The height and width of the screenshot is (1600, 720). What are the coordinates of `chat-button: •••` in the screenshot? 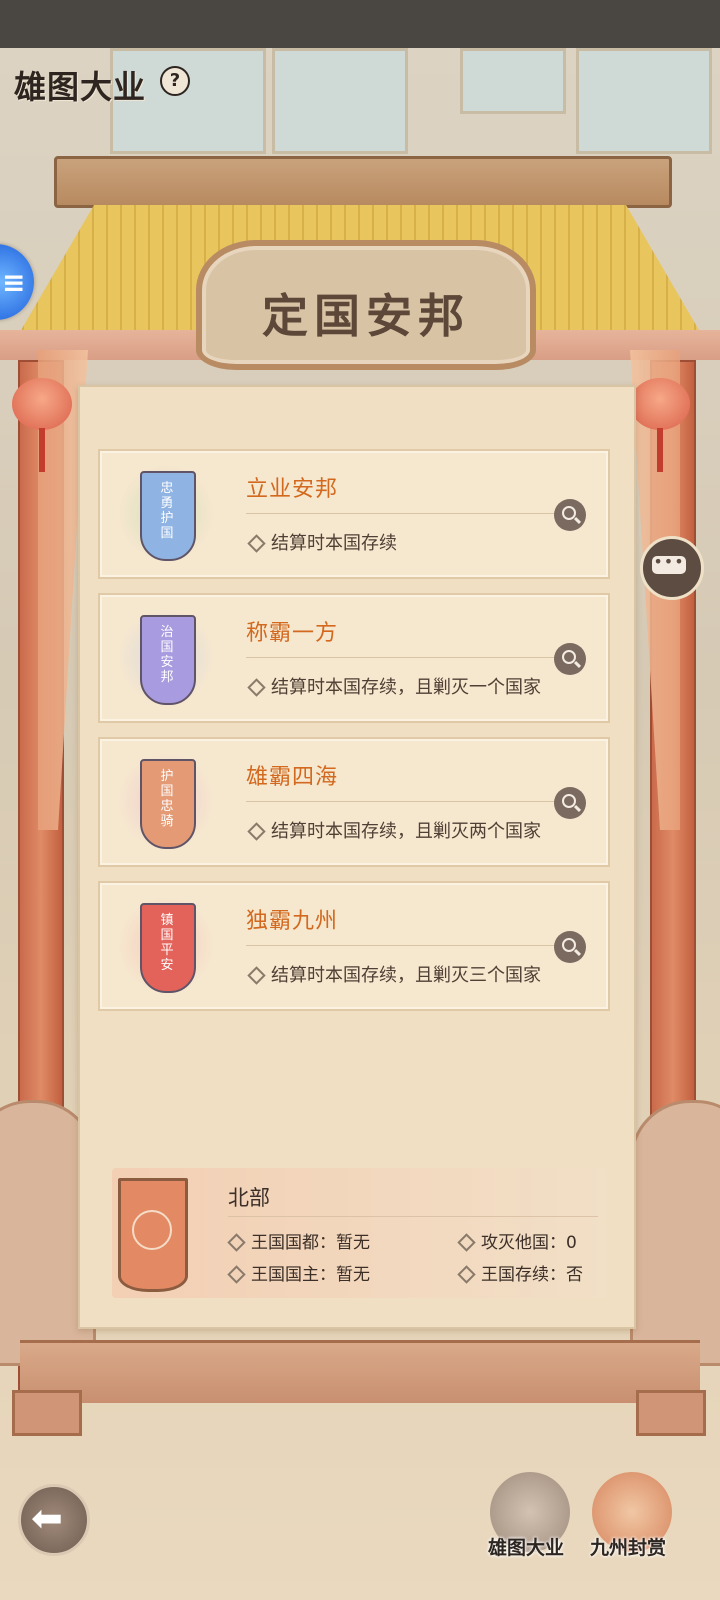 It's located at (672, 568).